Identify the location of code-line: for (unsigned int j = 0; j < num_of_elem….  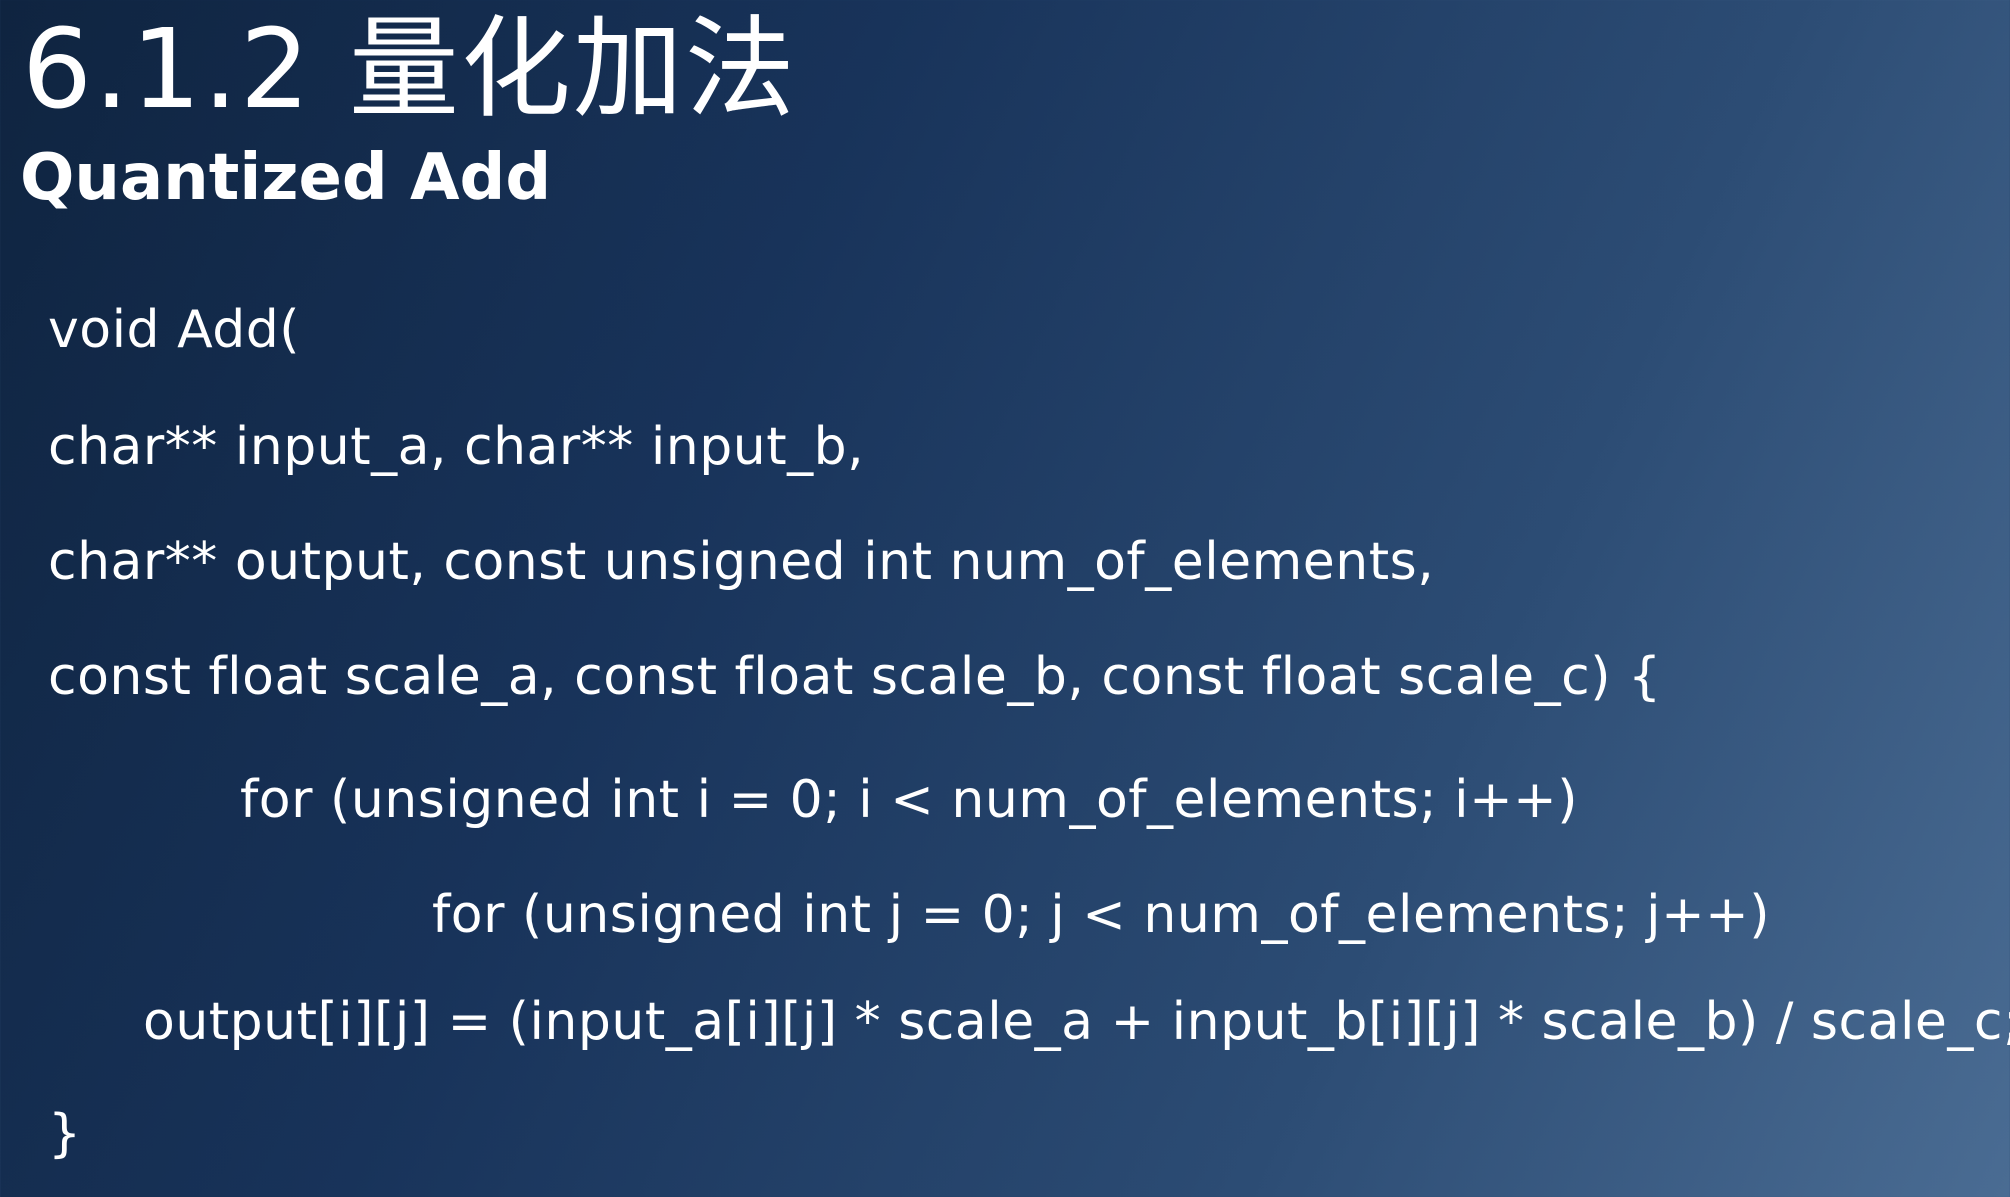
(1101, 915).